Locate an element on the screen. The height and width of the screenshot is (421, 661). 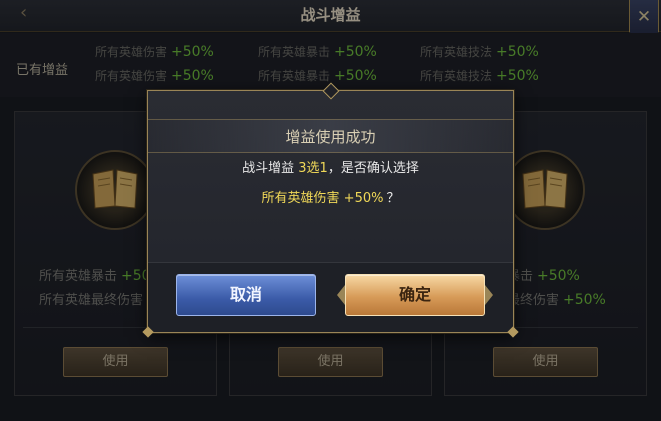
dialog-message: 战斗增益 3选1，是否确认选择 is located at coordinates (330, 166).